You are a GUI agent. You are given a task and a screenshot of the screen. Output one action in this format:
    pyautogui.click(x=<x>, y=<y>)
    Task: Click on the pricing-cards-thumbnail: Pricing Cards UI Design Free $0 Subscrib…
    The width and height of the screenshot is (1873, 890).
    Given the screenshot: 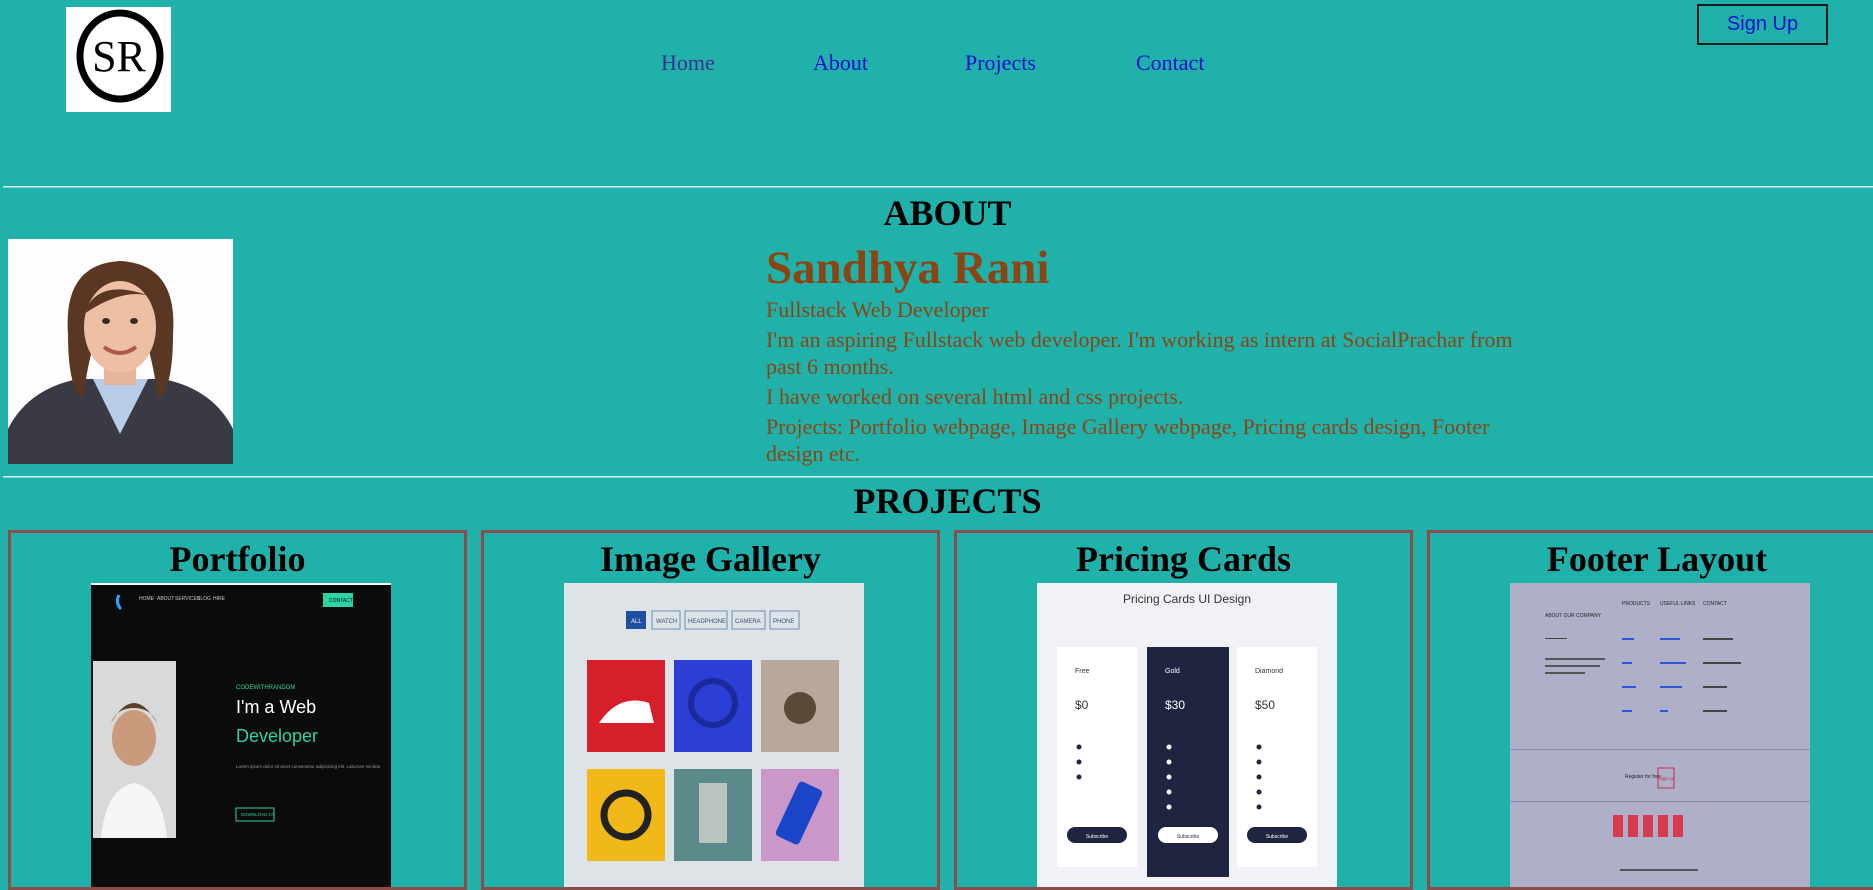 What is the action you would take?
    pyautogui.click(x=1187, y=735)
    